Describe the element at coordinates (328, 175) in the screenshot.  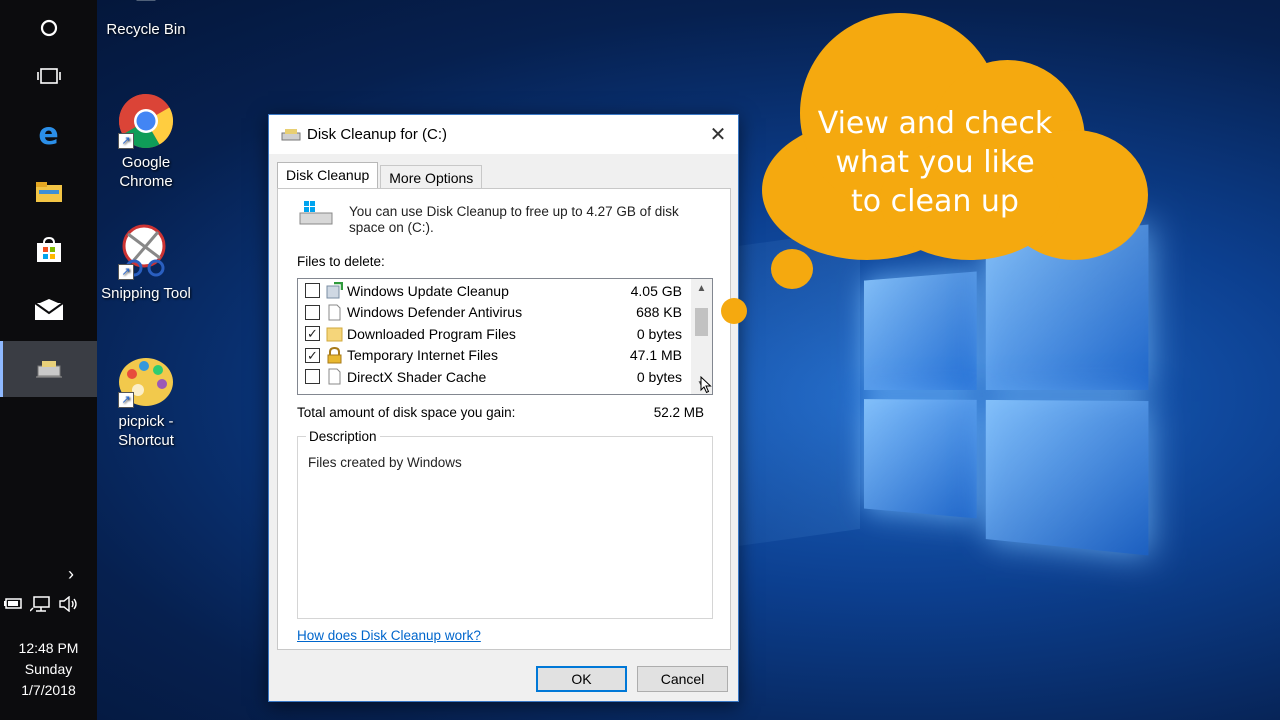
I see `tab-disk-cleanup: Disk Cleanup` at that location.